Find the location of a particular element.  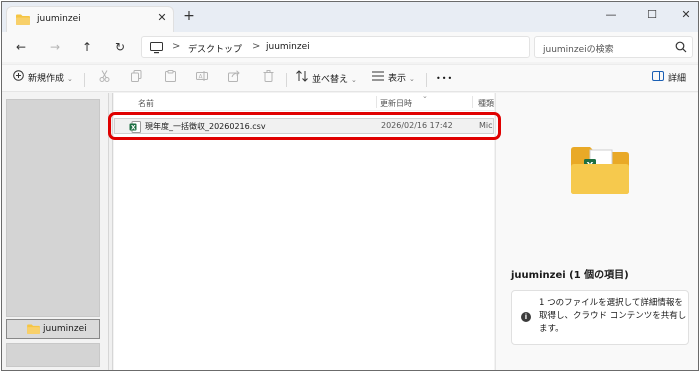

search-placeholder: juuminzeiの検索 is located at coordinates (578, 50).